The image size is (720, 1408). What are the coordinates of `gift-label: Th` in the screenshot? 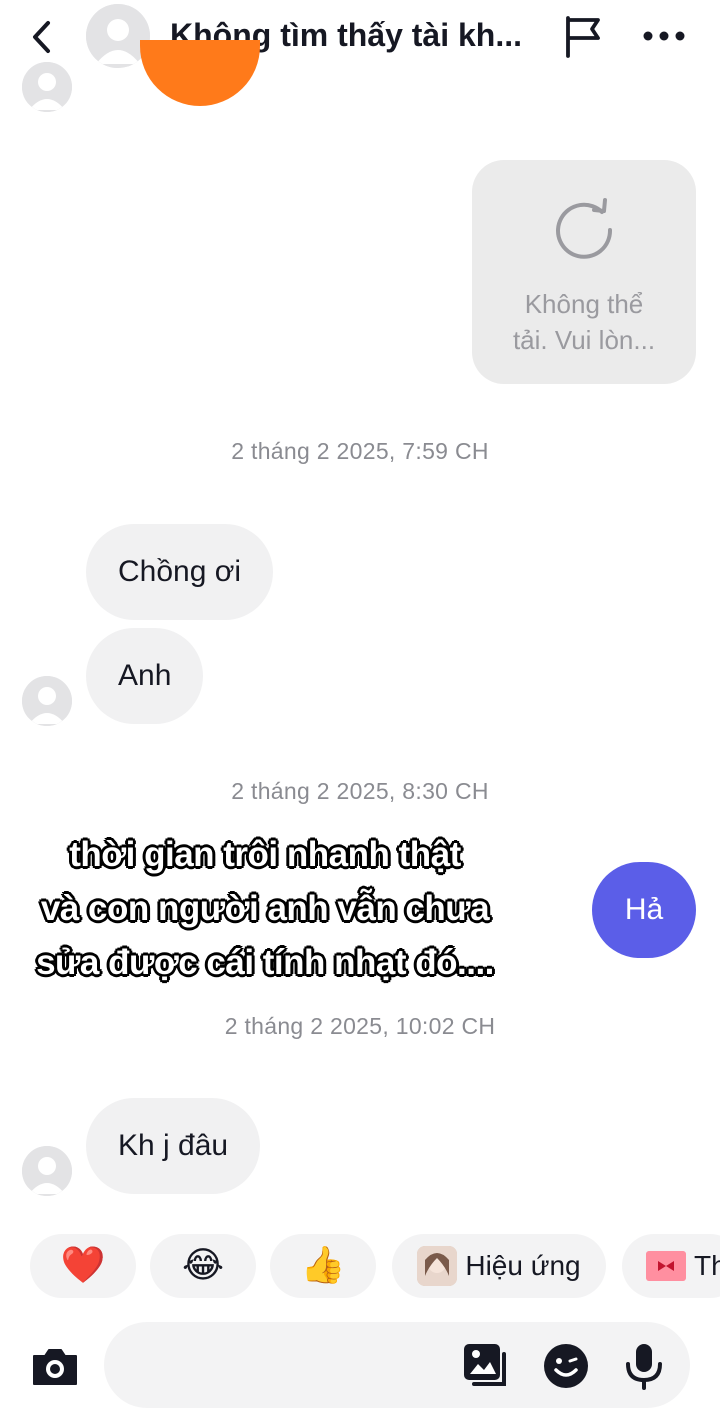 It's located at (707, 1265).